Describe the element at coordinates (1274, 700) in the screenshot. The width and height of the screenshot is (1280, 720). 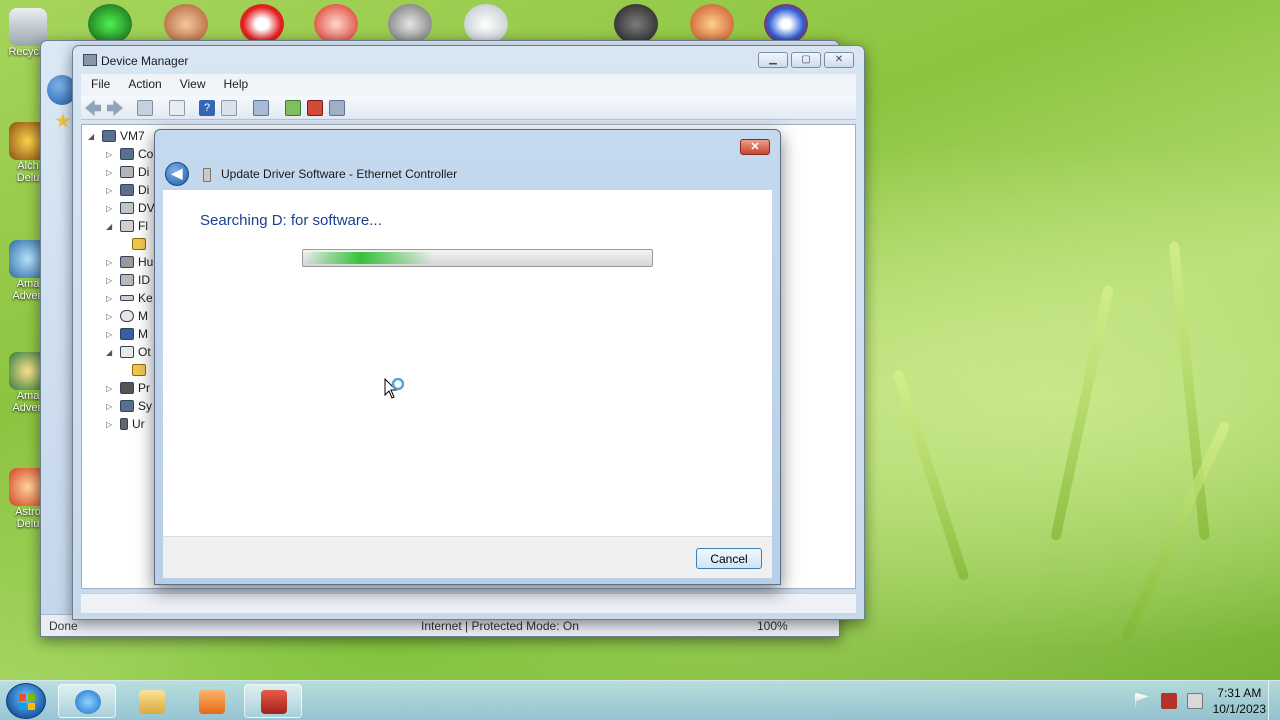
I see `show-desktop-button` at that location.